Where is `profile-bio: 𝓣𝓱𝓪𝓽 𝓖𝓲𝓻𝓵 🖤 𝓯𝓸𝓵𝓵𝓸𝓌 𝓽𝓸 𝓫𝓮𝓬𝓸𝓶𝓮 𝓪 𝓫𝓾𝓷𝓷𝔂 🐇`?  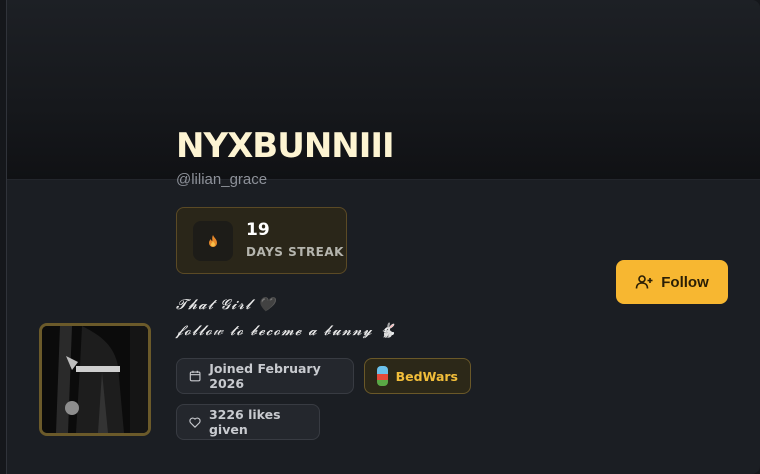
profile-bio: 𝓣𝓱𝓪𝓽 𝓖𝓲𝓻𝓵 🖤 𝓯𝓸𝓵𝓵𝓸𝓌 𝓽𝓸 𝓫𝓮𝓬𝓸𝓶𝓮 𝓪 𝓫𝓾𝓷𝓷𝔂 🐇 is located at coordinates (287, 318).